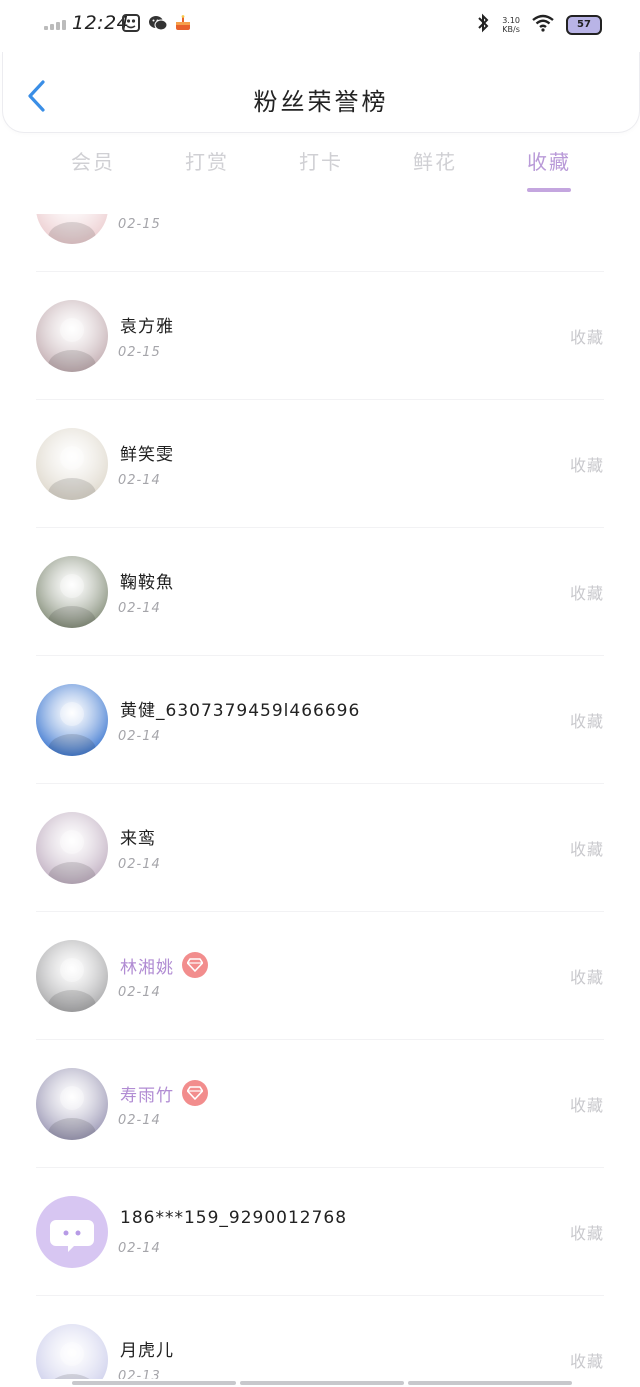 The image size is (640, 1387). I want to click on status-time: 12:24, so click(101, 23).